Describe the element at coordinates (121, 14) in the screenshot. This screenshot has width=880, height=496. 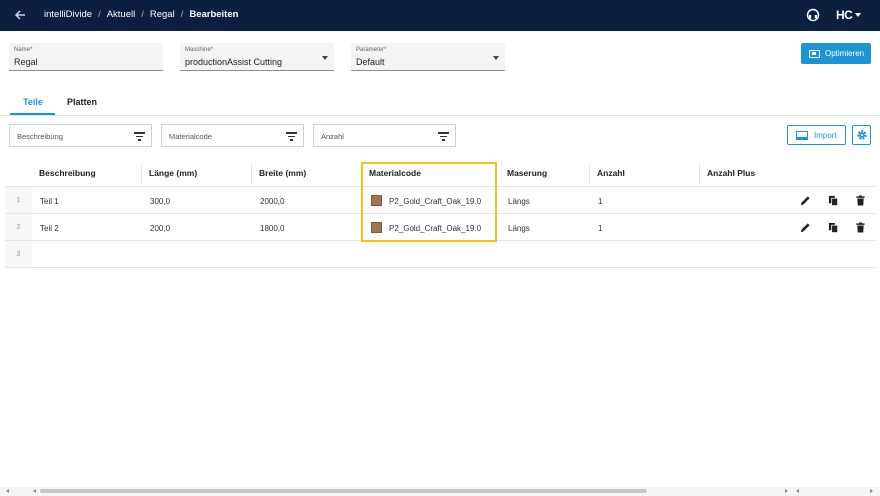
I see `breadcrumb-item-current-folder: Aktuell` at that location.